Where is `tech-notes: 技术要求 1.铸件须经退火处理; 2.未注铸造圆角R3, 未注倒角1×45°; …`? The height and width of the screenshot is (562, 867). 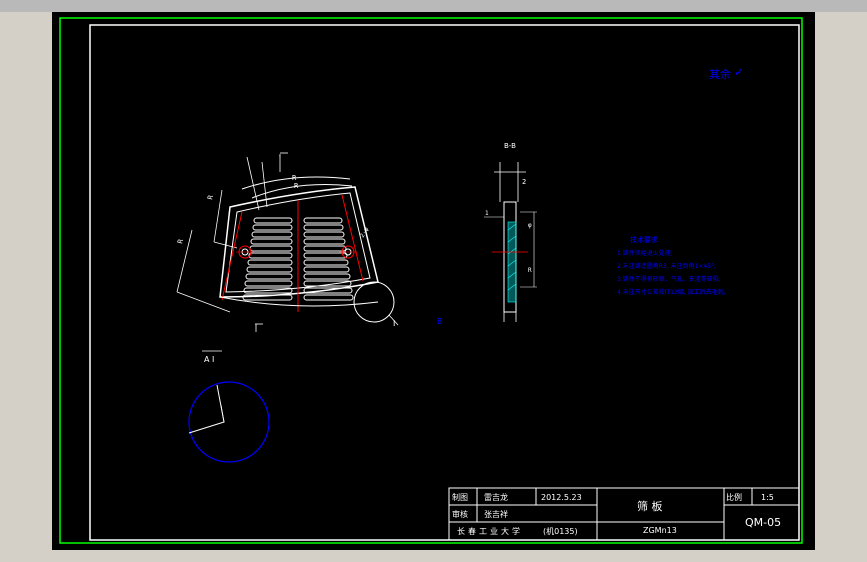 tech-notes: 技术要求 1.铸件须经退火处理; 2.未注铸造圆角R3, 未注倒角1×45°; … is located at coordinates (673, 265).